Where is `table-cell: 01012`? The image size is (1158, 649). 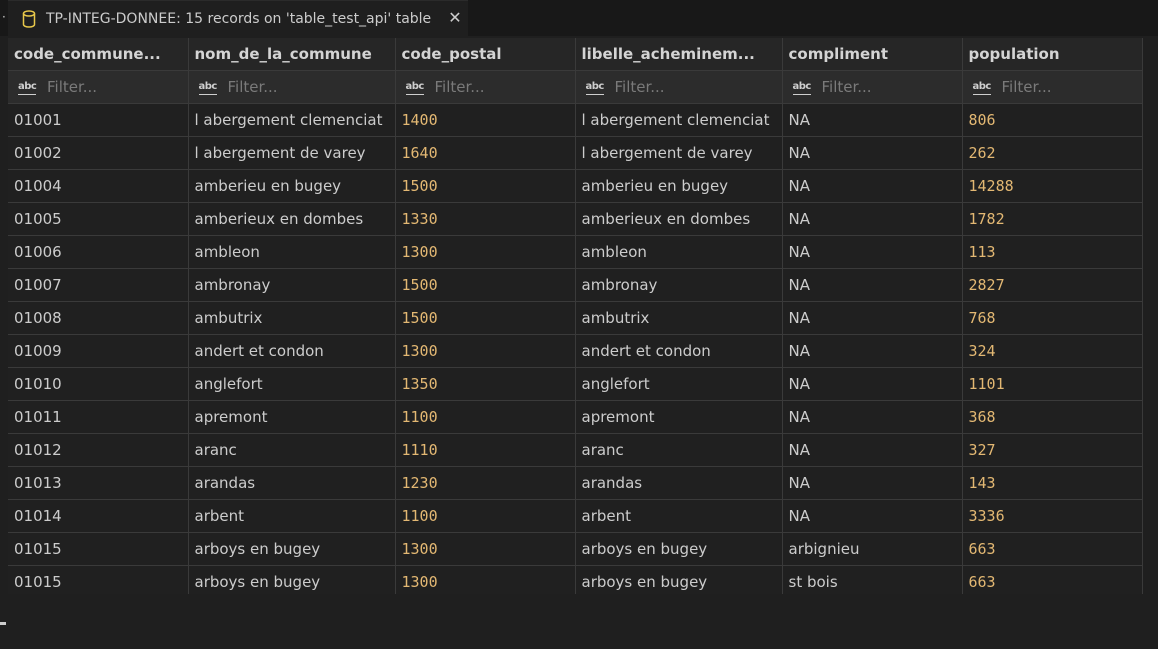 table-cell: 01012 is located at coordinates (98, 450).